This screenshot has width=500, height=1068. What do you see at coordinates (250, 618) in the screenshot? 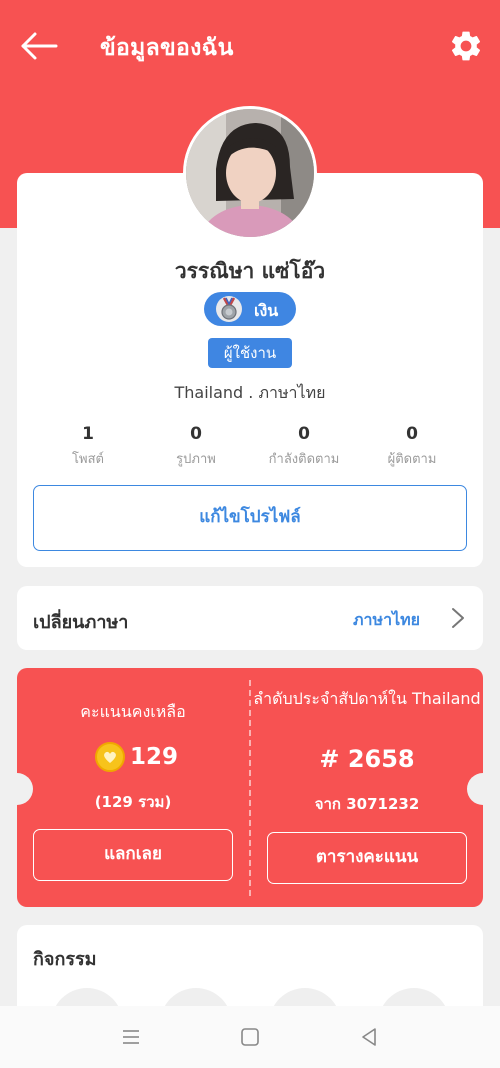
I see `change-language-row: เปลี่ยนภาษา ภาษาไทย` at bounding box center [250, 618].